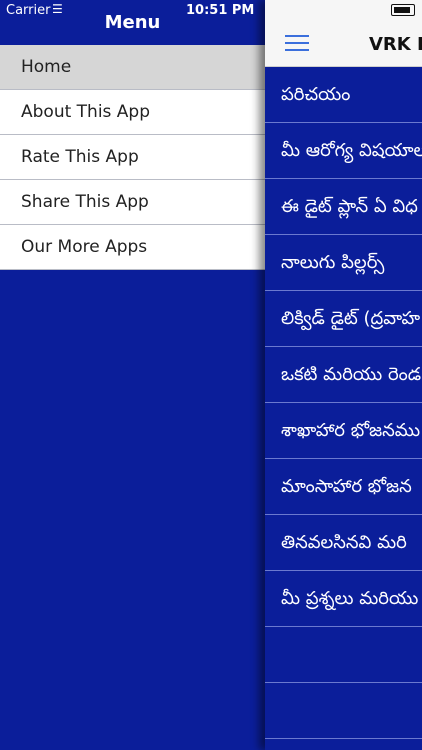  What do you see at coordinates (132, 247) in the screenshot?
I see `menu-item-more-apps: Our More Apps` at bounding box center [132, 247].